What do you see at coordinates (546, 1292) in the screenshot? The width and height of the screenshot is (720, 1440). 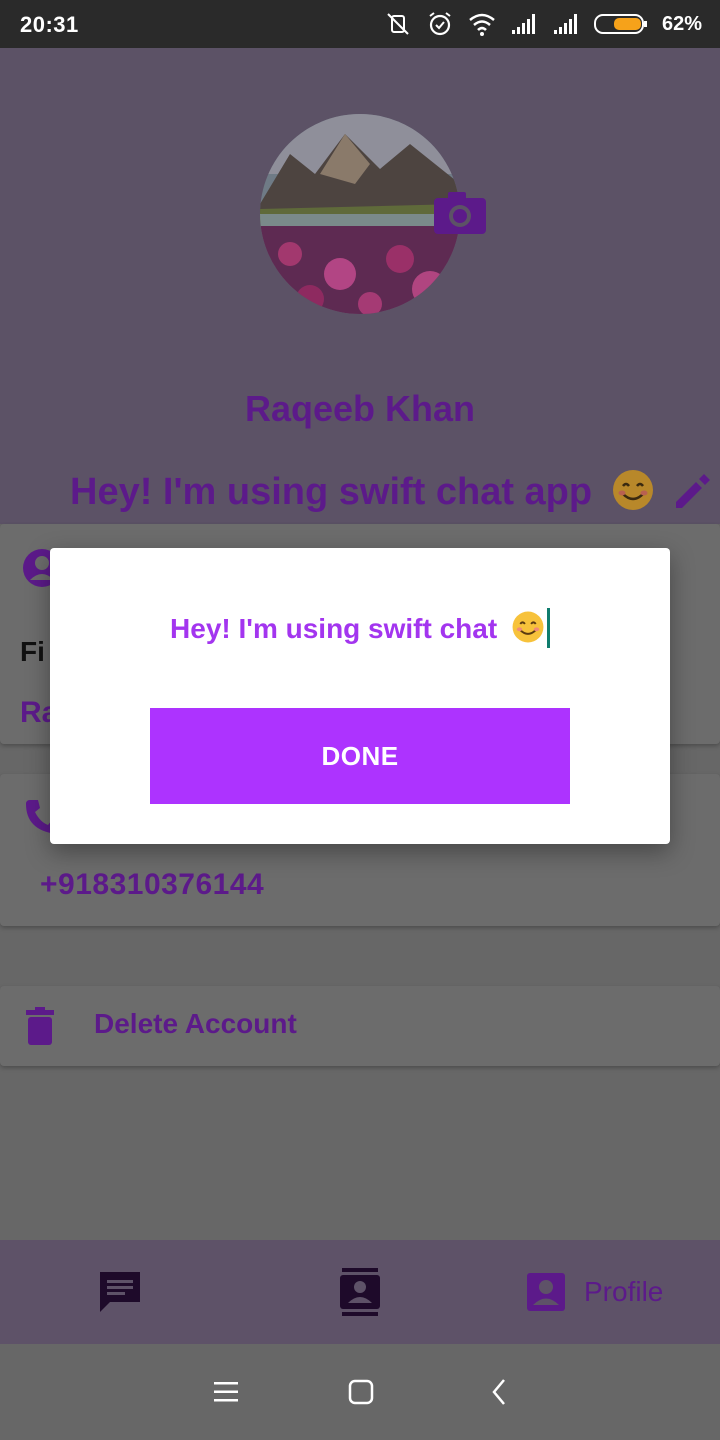 I see `account-box-icon` at bounding box center [546, 1292].